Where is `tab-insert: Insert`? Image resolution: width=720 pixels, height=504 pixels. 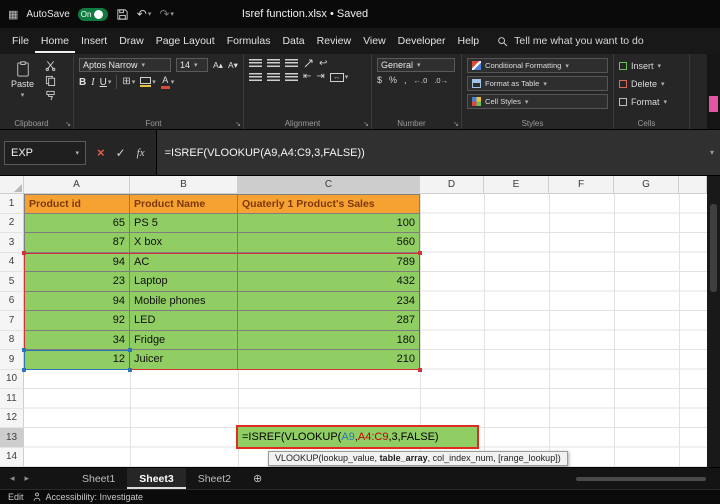 tab-insert: Insert is located at coordinates (94, 41).